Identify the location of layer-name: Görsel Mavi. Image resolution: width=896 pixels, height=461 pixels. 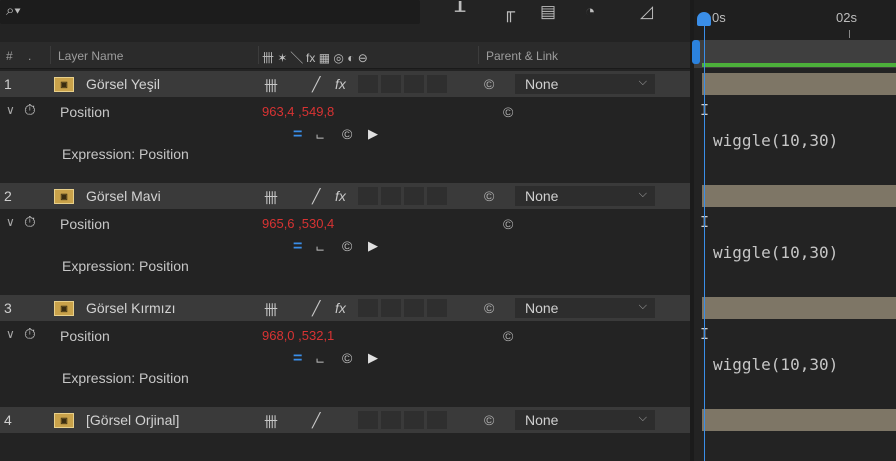
(123, 196).